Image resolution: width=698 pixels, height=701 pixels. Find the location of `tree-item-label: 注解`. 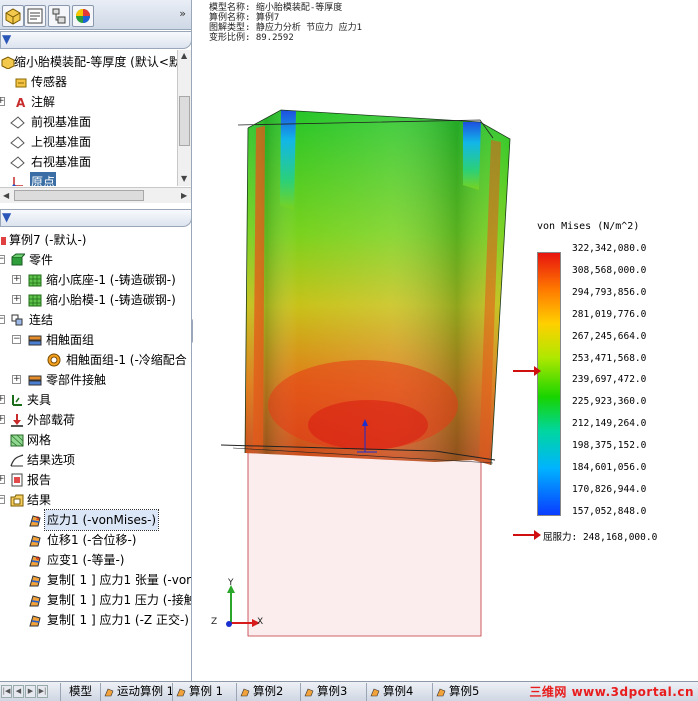

tree-item-label: 注解 is located at coordinates (43, 102).